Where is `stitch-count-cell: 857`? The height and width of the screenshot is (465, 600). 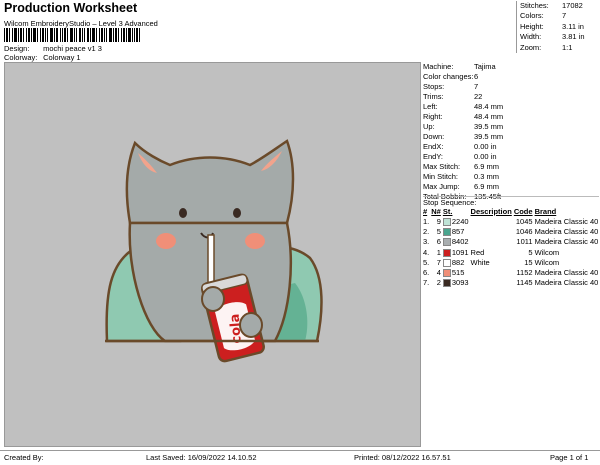
stitch-count-cell: 857 is located at coordinates (456, 231).